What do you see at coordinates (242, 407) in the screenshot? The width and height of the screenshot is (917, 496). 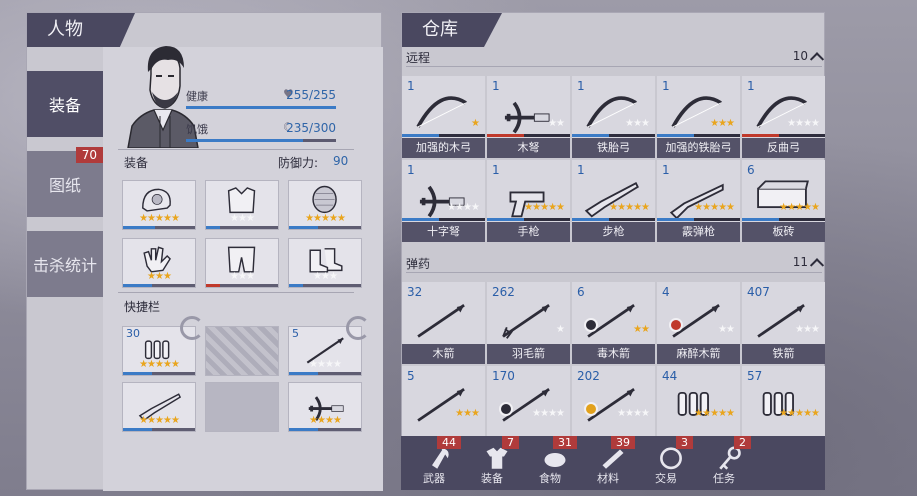 I see `quick-slot` at bounding box center [242, 407].